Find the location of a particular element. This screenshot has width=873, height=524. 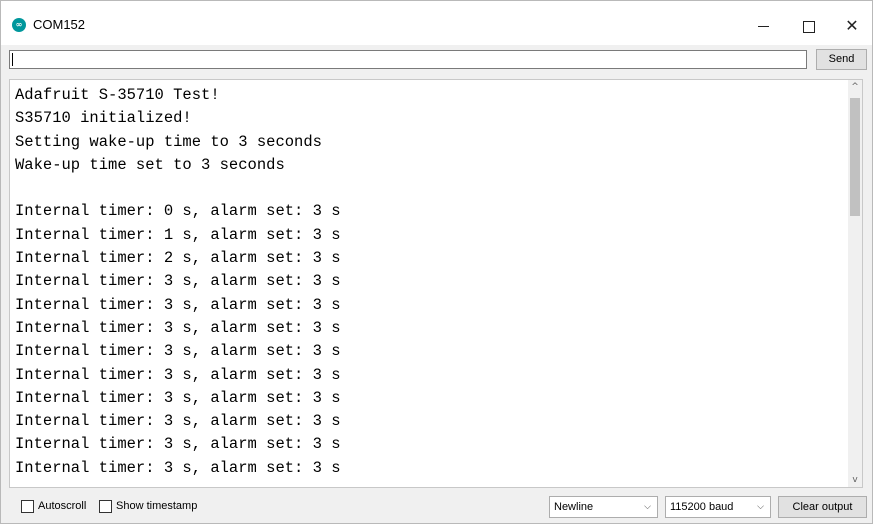

maximize-icon is located at coordinates (809, 26).